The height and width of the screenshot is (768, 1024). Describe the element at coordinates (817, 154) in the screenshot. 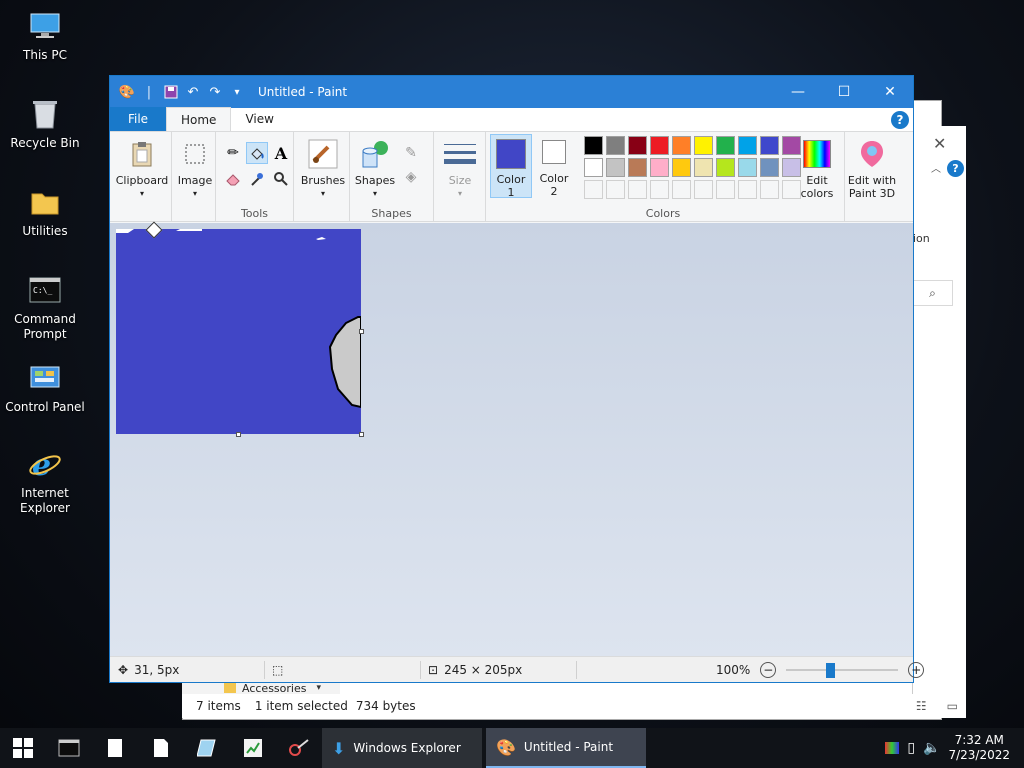

I see `edit-colors-icon` at that location.